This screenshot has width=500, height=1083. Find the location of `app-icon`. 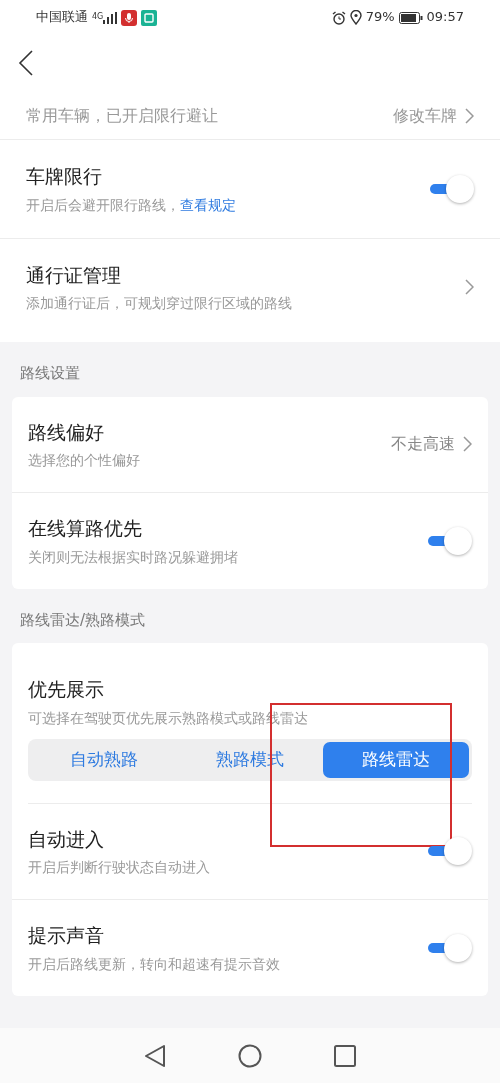

app-icon is located at coordinates (149, 17).